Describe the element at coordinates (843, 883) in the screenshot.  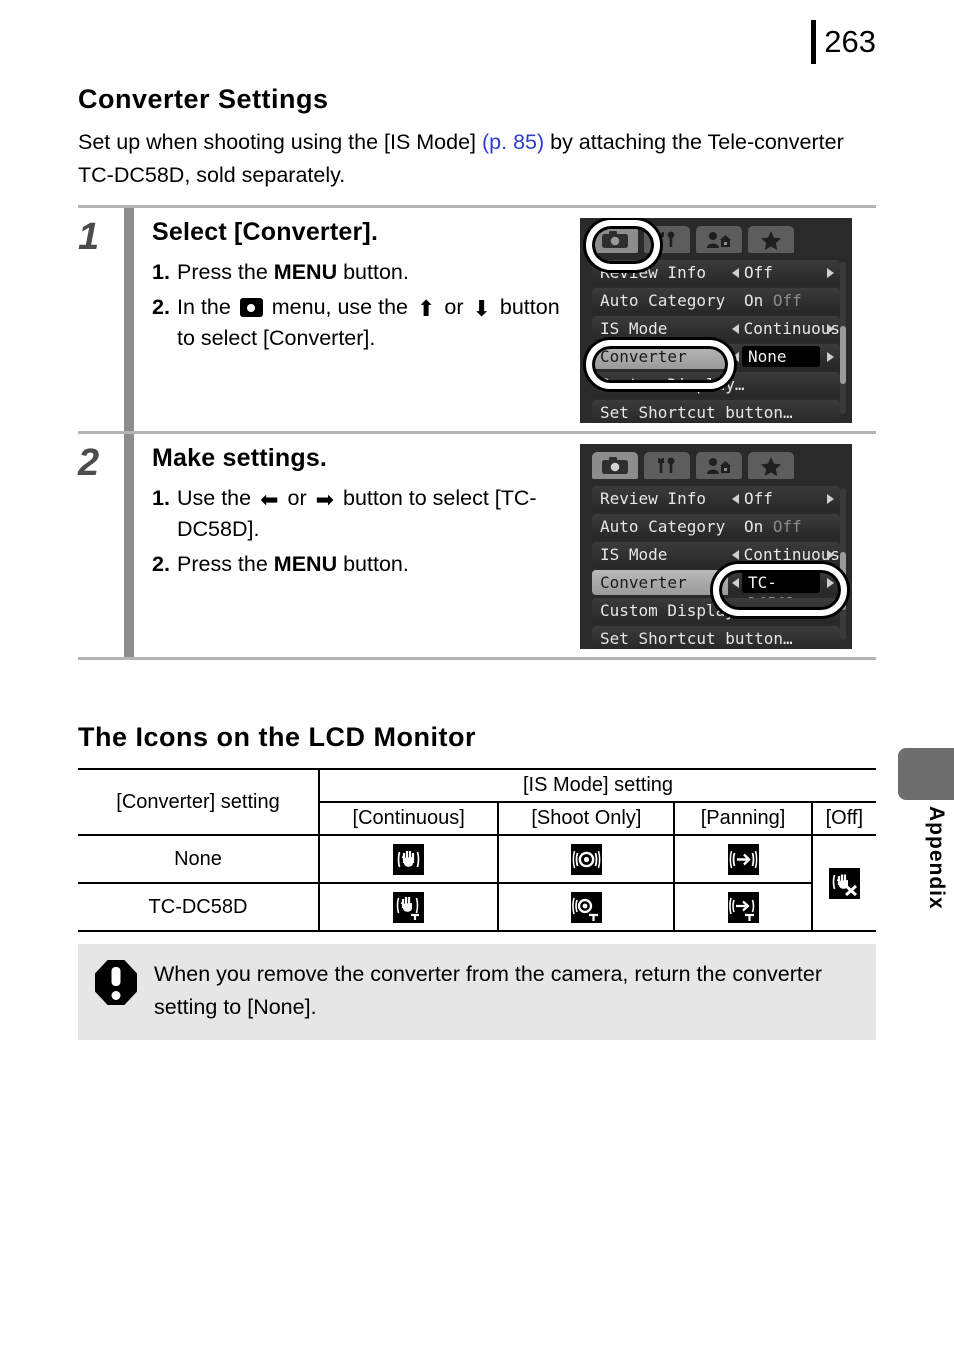
I see `cell-off-icon` at that location.